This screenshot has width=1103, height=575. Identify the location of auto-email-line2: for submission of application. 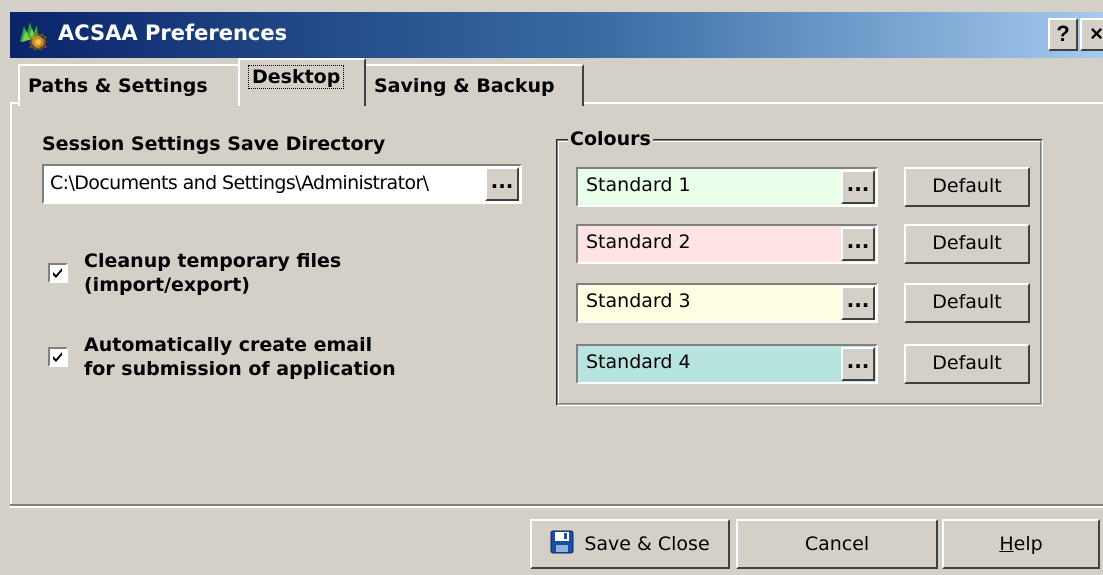
(240, 369).